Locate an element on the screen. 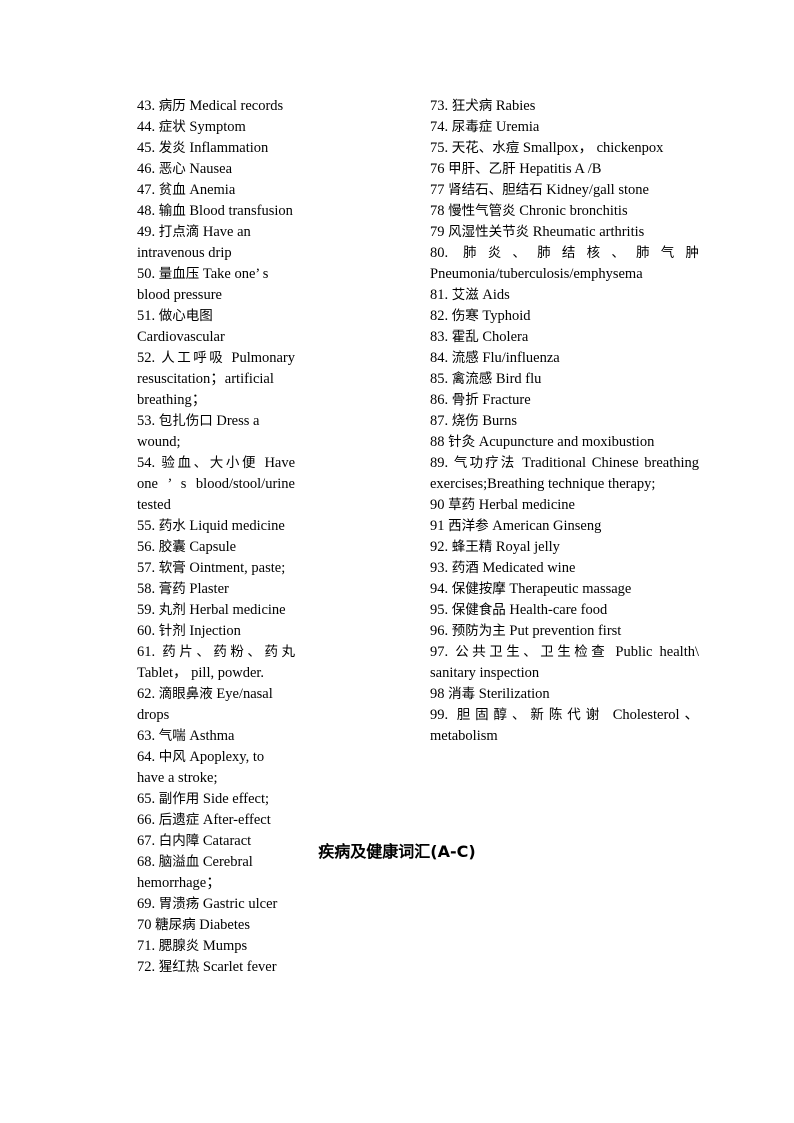 Image resolution: width=794 pixels, height=1123 pixels. entry-term-chinese: 肾结石、胆结石 is located at coordinates (495, 190).